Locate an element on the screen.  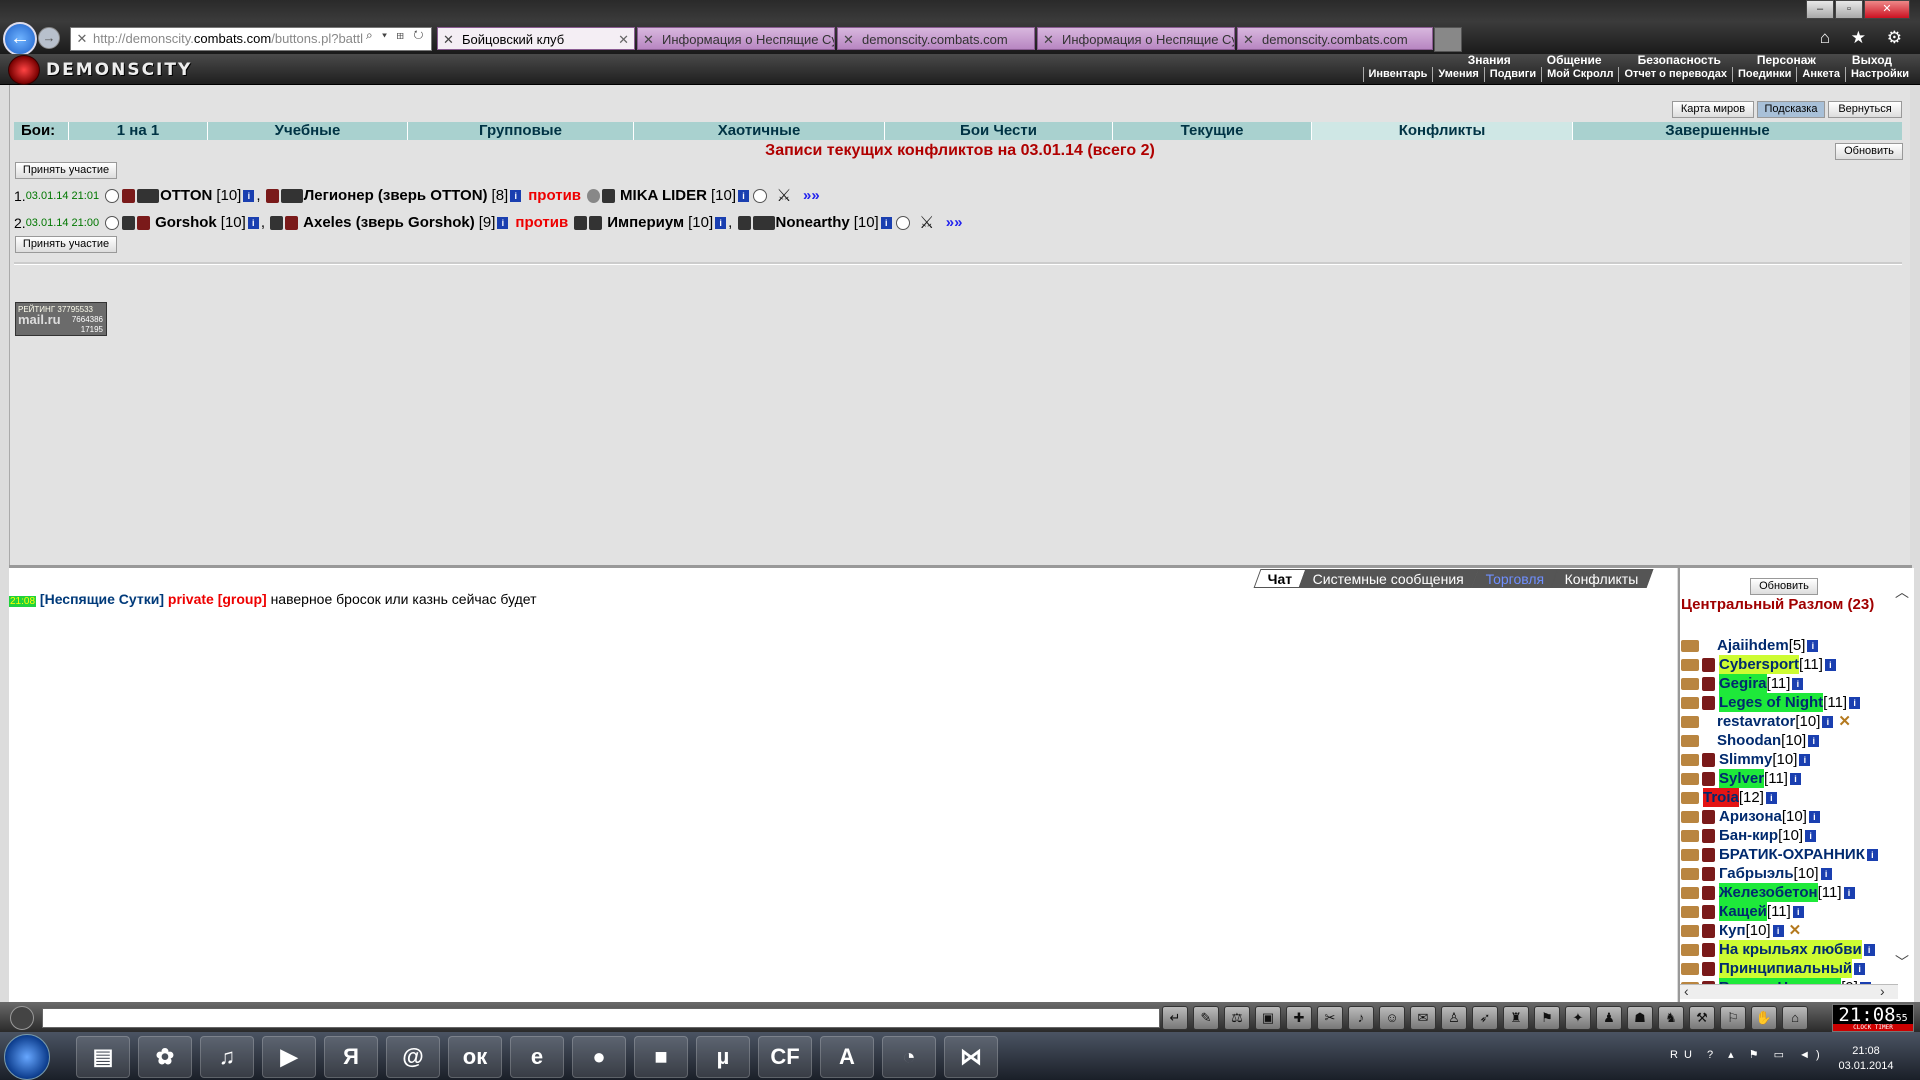
toolbar-action-icon: ♪ is located at coordinates (1361, 1018).